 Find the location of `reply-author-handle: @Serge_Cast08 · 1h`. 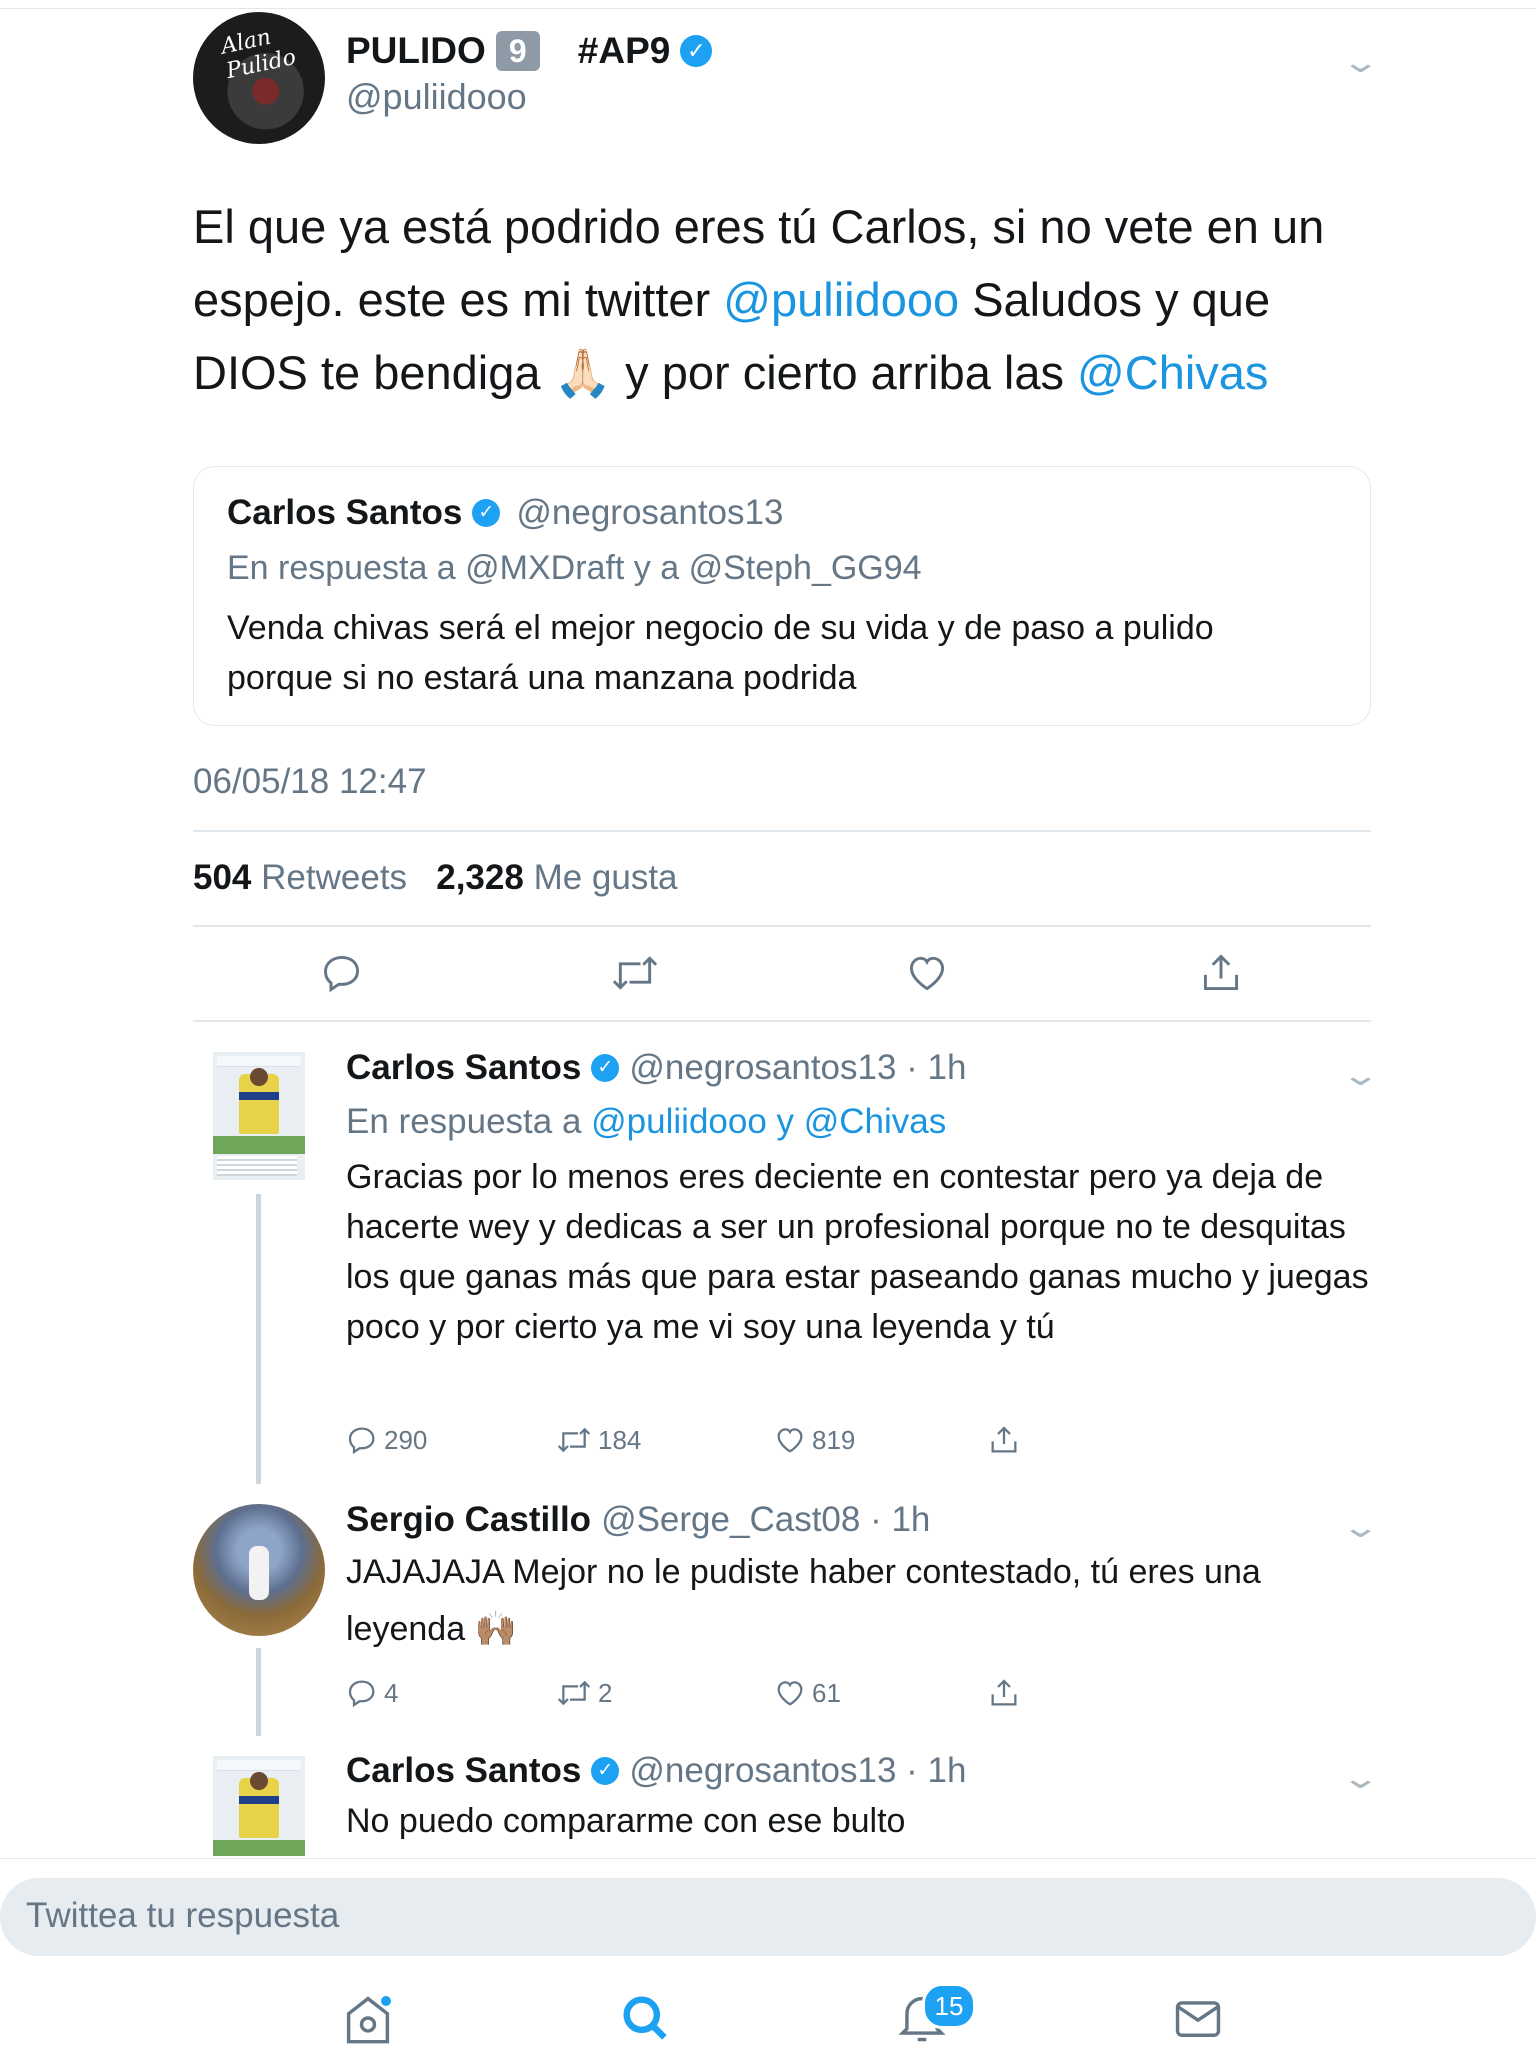

reply-author-handle: @Serge_Cast08 · 1h is located at coordinates (766, 1519).